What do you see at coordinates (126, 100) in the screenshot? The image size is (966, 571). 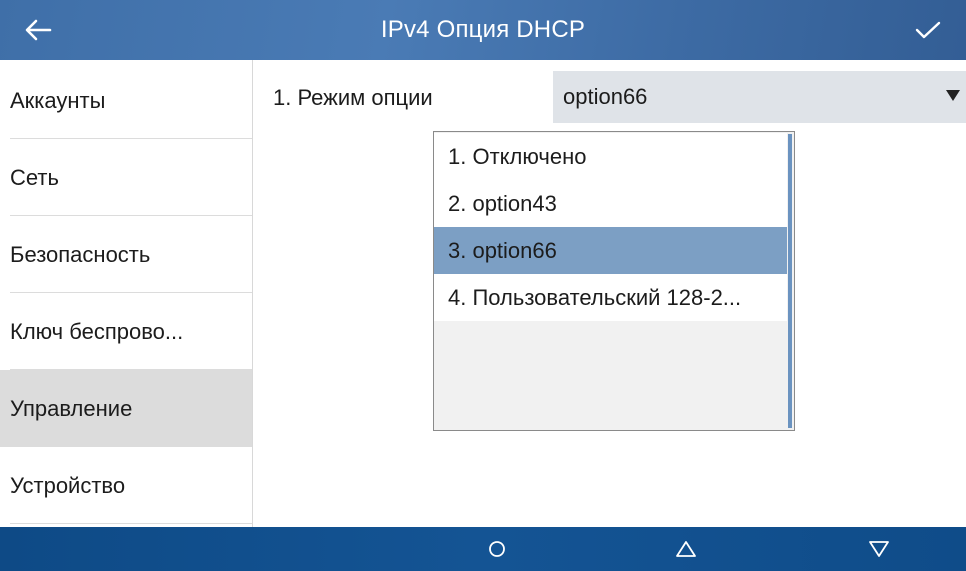 I see `sidebar-item-accounts: Аккаунты` at bounding box center [126, 100].